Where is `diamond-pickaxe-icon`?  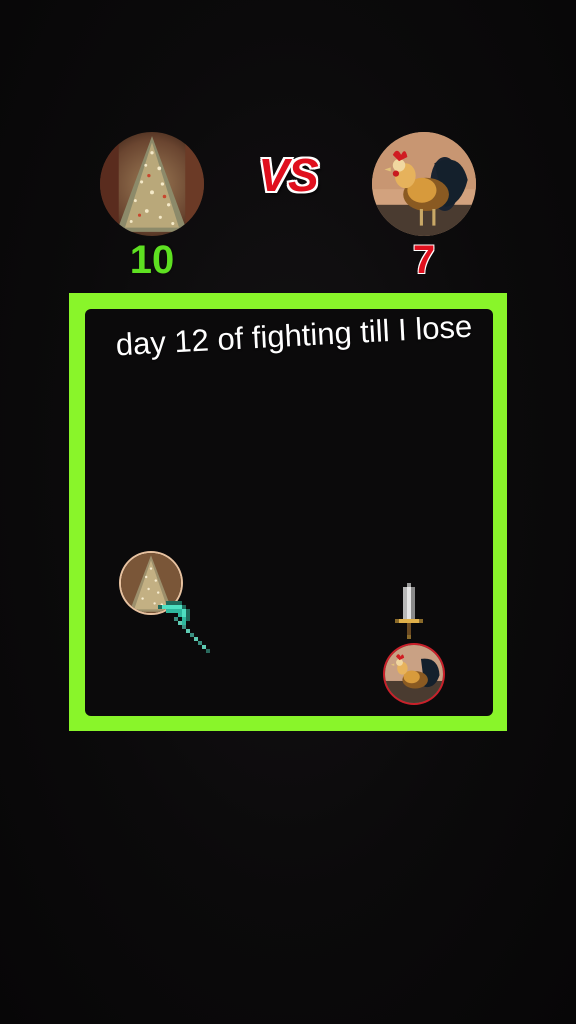 diamond-pickaxe-icon is located at coordinates (184, 629).